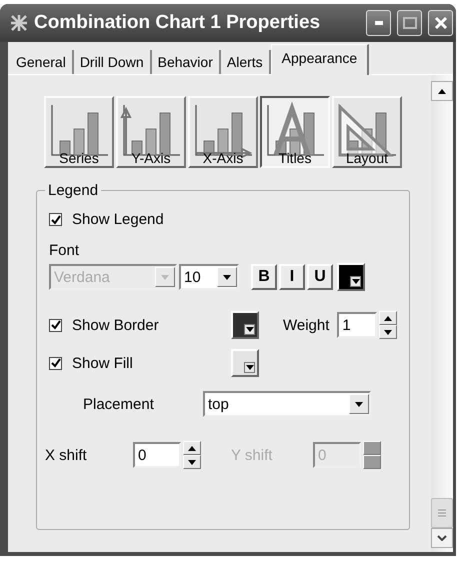 This screenshot has height=563, width=458. I want to click on button-label: Layout, so click(367, 158).